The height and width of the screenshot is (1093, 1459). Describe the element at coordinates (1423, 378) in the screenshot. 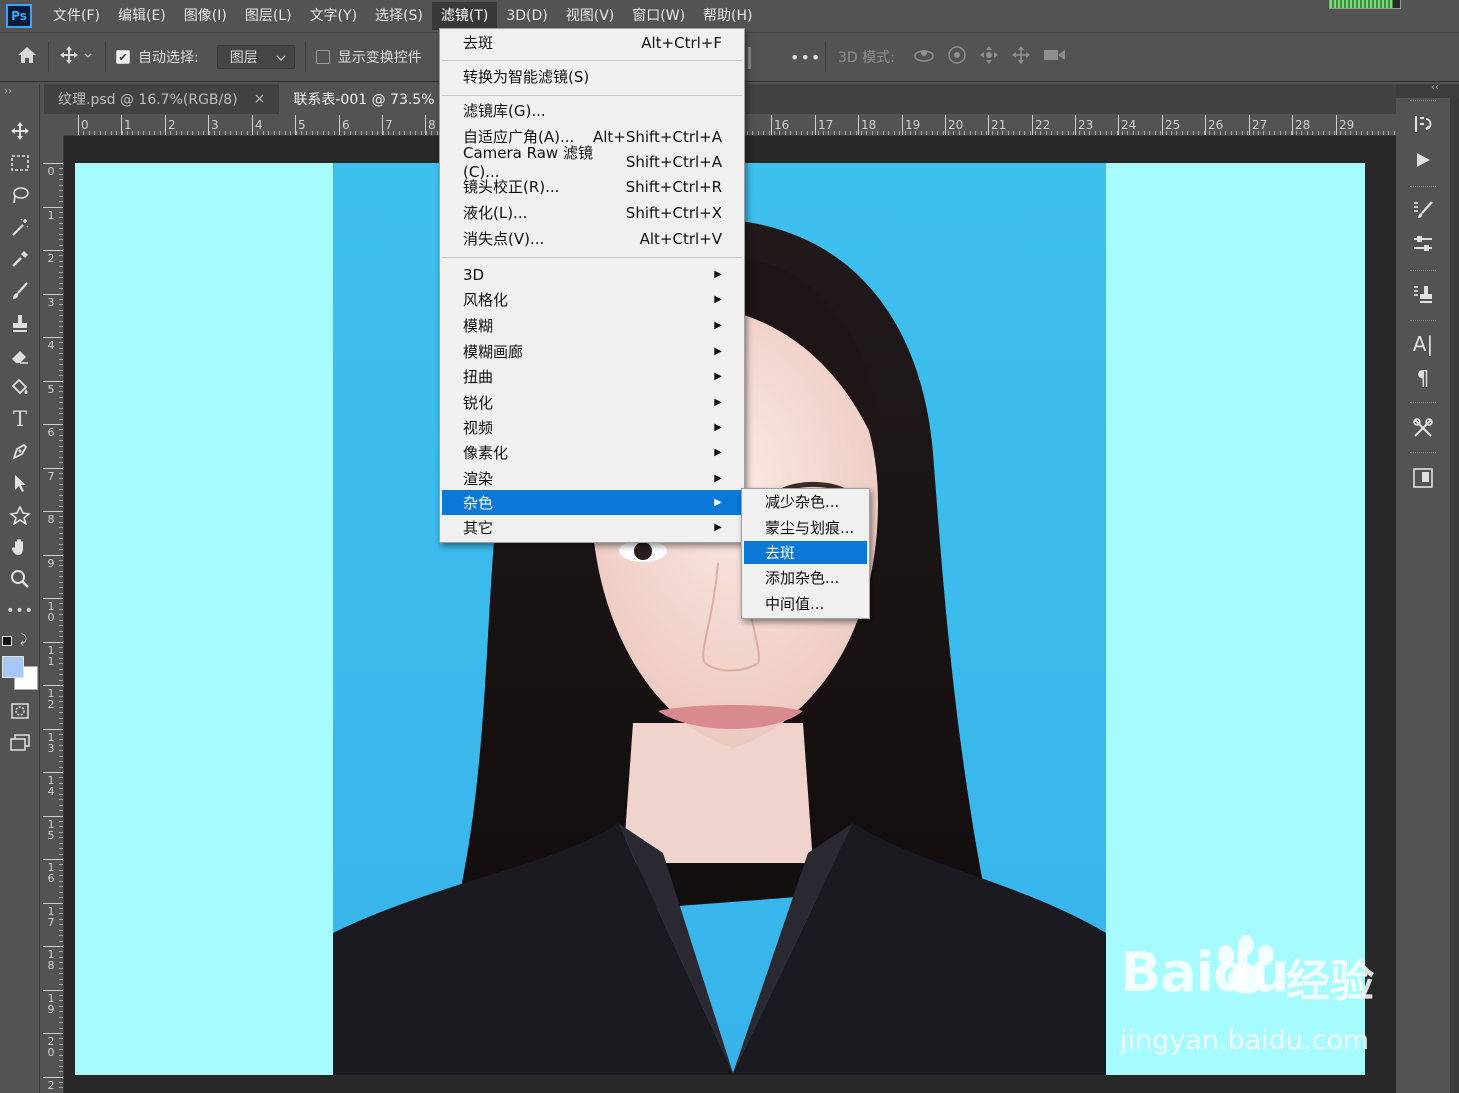

I see `paragraph-icon: ¶` at that location.